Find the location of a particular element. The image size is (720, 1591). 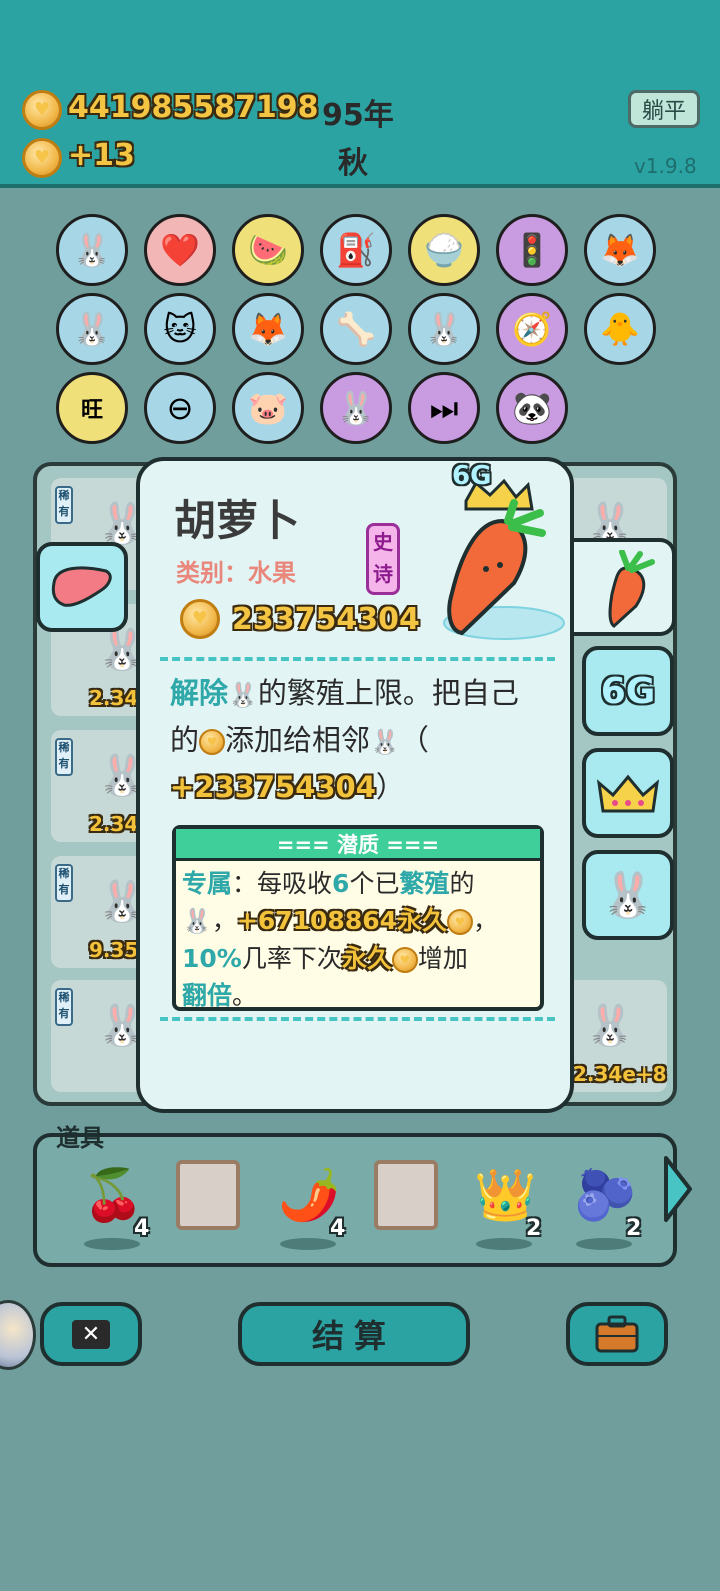

item-value-row: ♥ 233754304 is located at coordinates (300, 619).